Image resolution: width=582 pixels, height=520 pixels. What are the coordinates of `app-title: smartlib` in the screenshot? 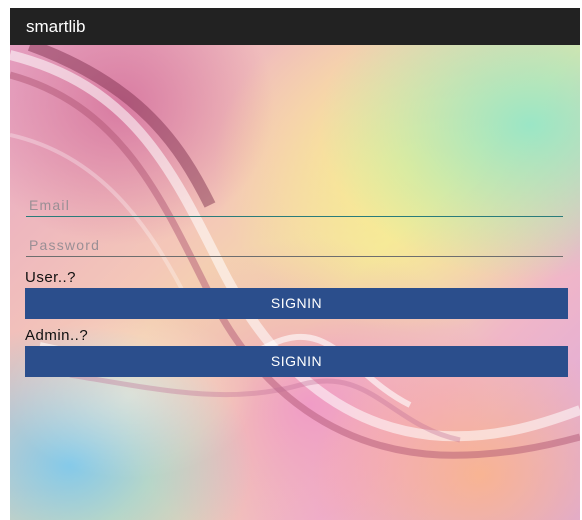 It's located at (56, 26).